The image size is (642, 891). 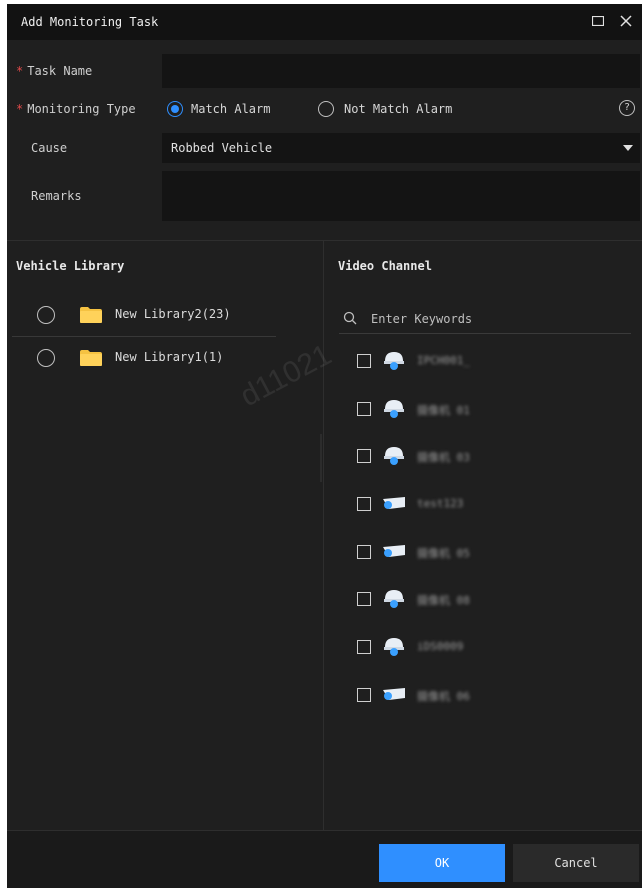 What do you see at coordinates (443, 696) in the screenshot?
I see `channel-name: 摄像机 06` at bounding box center [443, 696].